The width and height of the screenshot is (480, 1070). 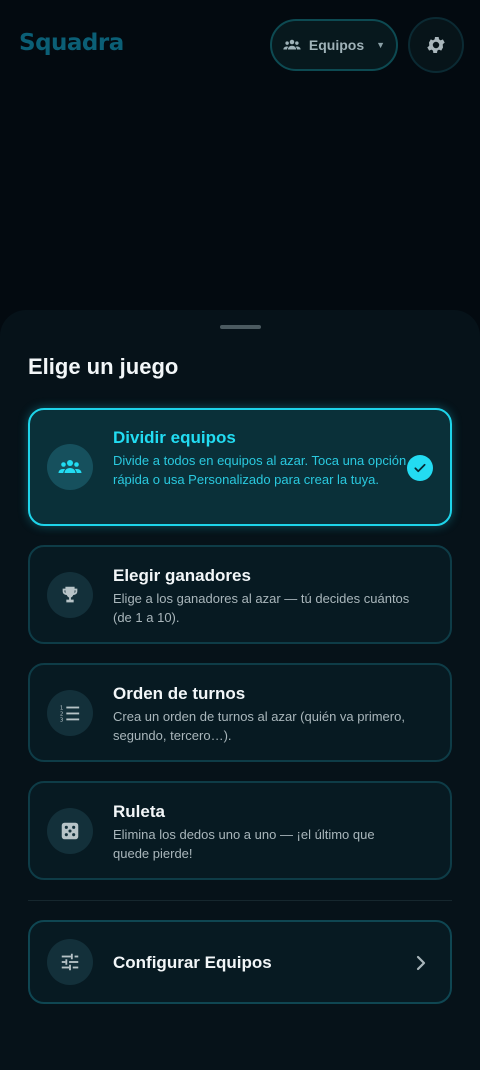 I want to click on sliders-icon, so click(x=70, y=962).